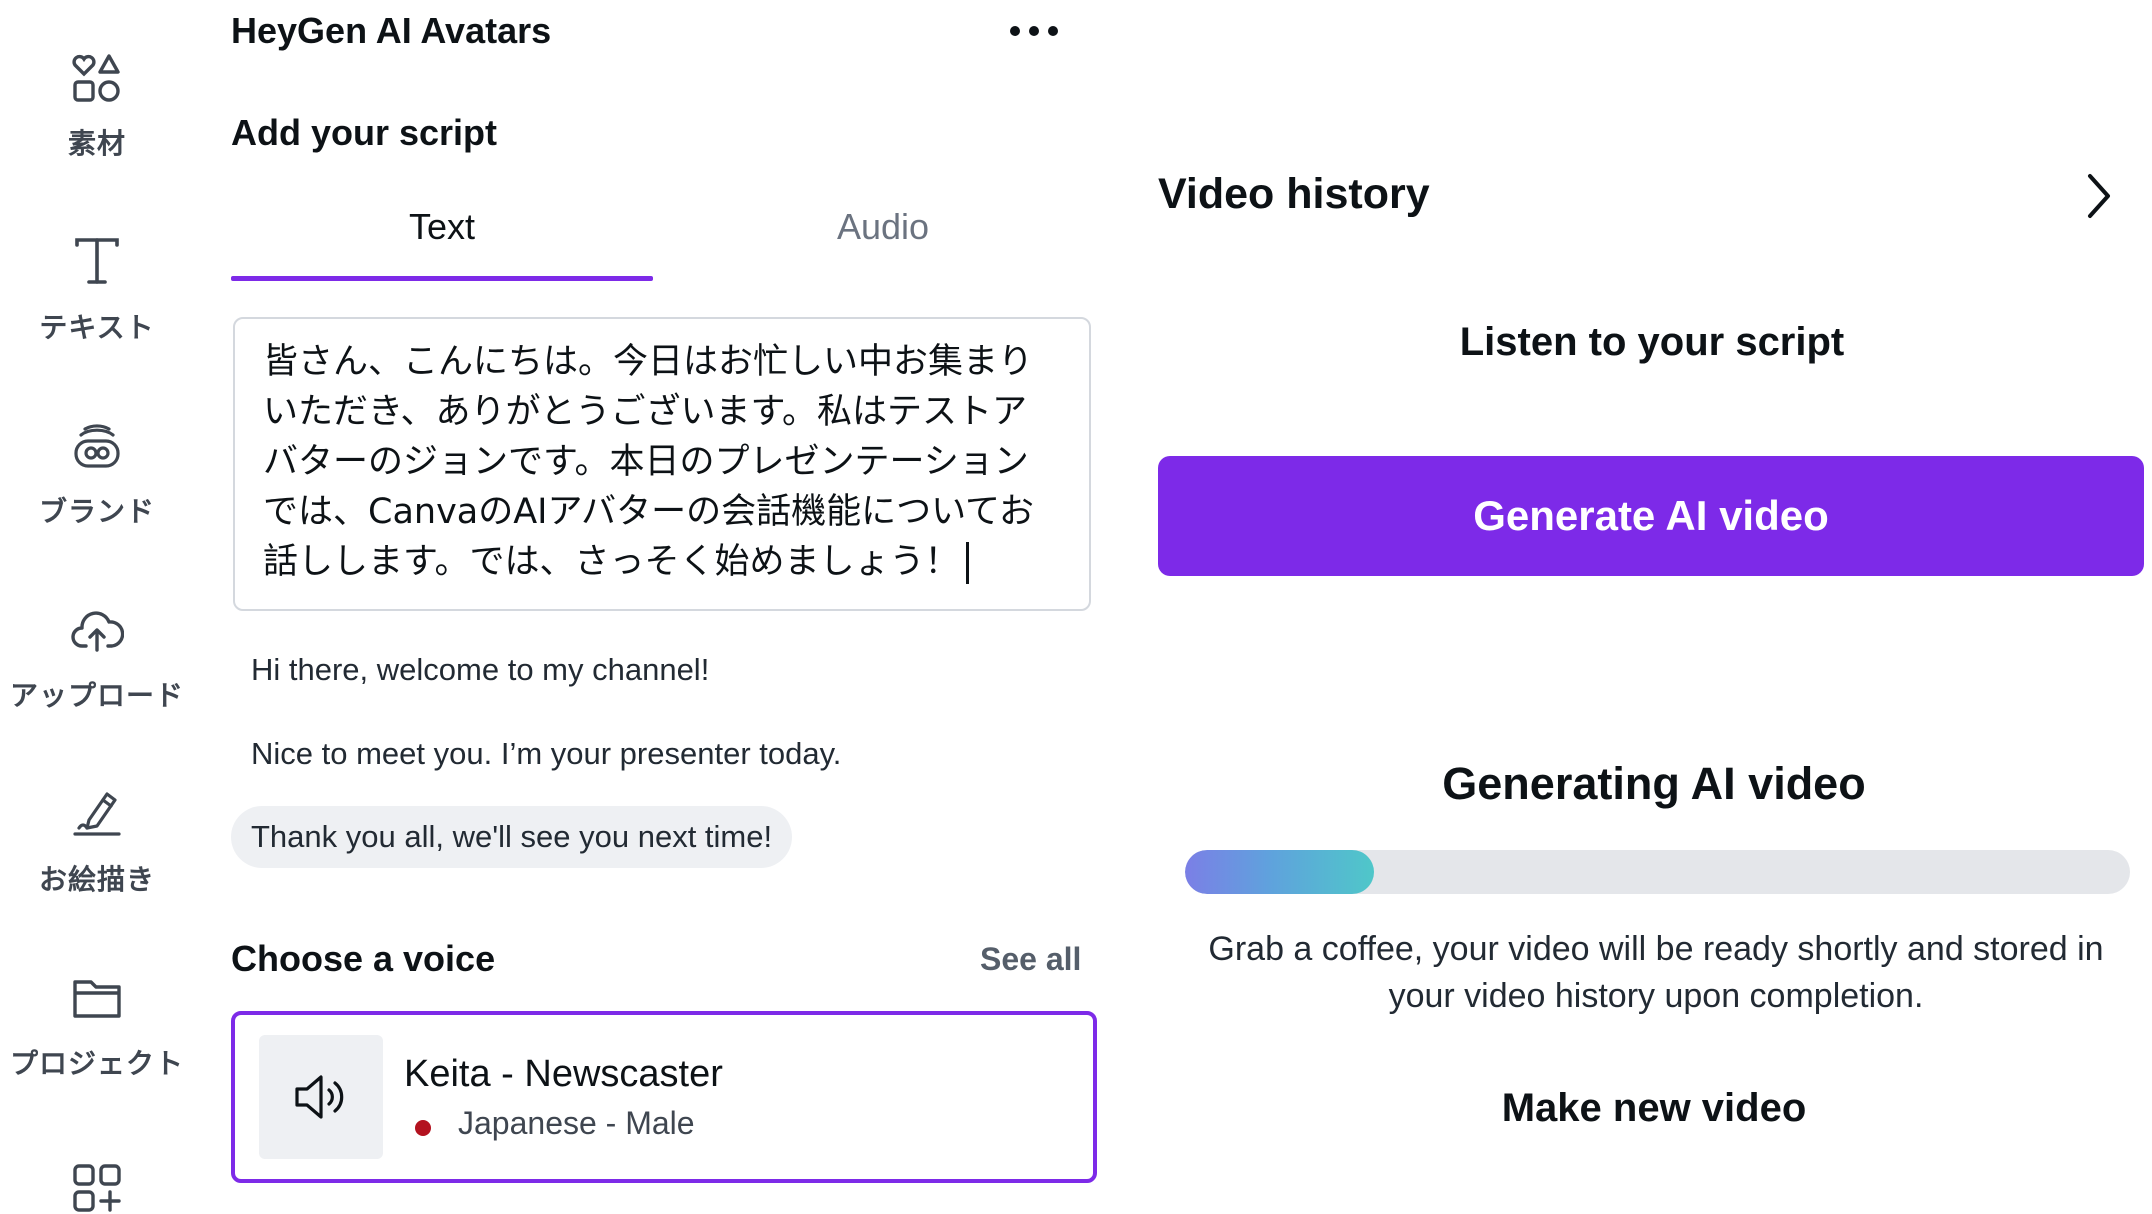 The image size is (2152, 1214). Describe the element at coordinates (664, 1097) in the screenshot. I see `voice-card-selected: Keita - Newscaster Japanese - Male` at that location.